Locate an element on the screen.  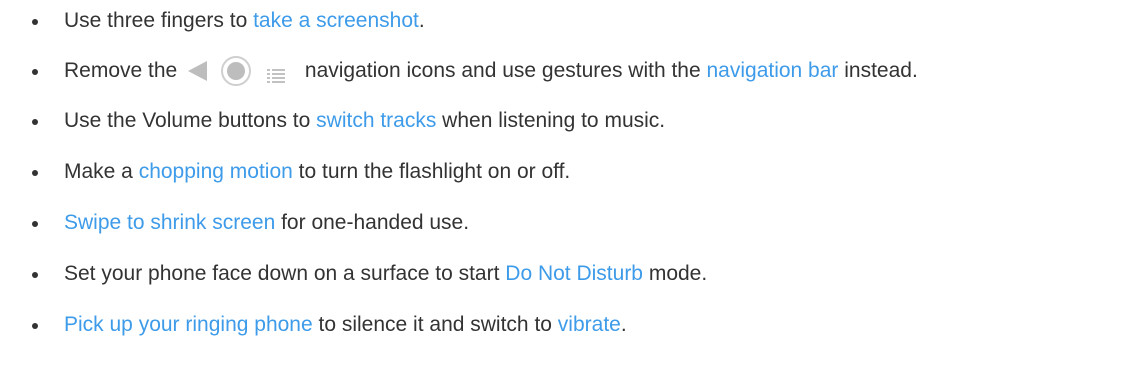
list-item-text: Use three fingers to take a screenshot. is located at coordinates (244, 21).